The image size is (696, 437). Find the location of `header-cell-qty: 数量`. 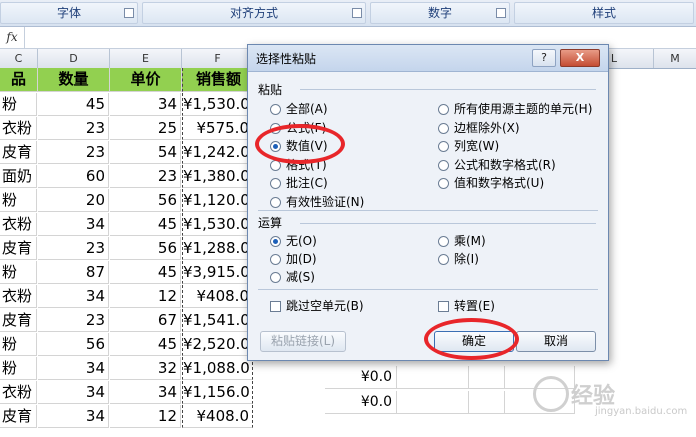

header-cell-qty: 数量 is located at coordinates (74, 80).